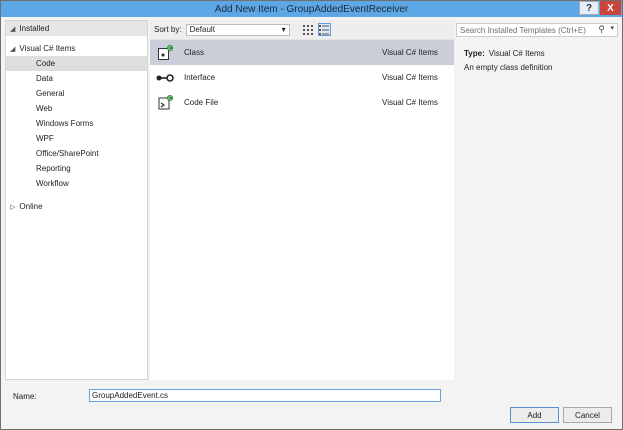 This screenshot has width=623, height=430. What do you see at coordinates (523, 30) in the screenshot?
I see `search-placeholder: Search Installed Templates (Ctrl+E)` at bounding box center [523, 30].